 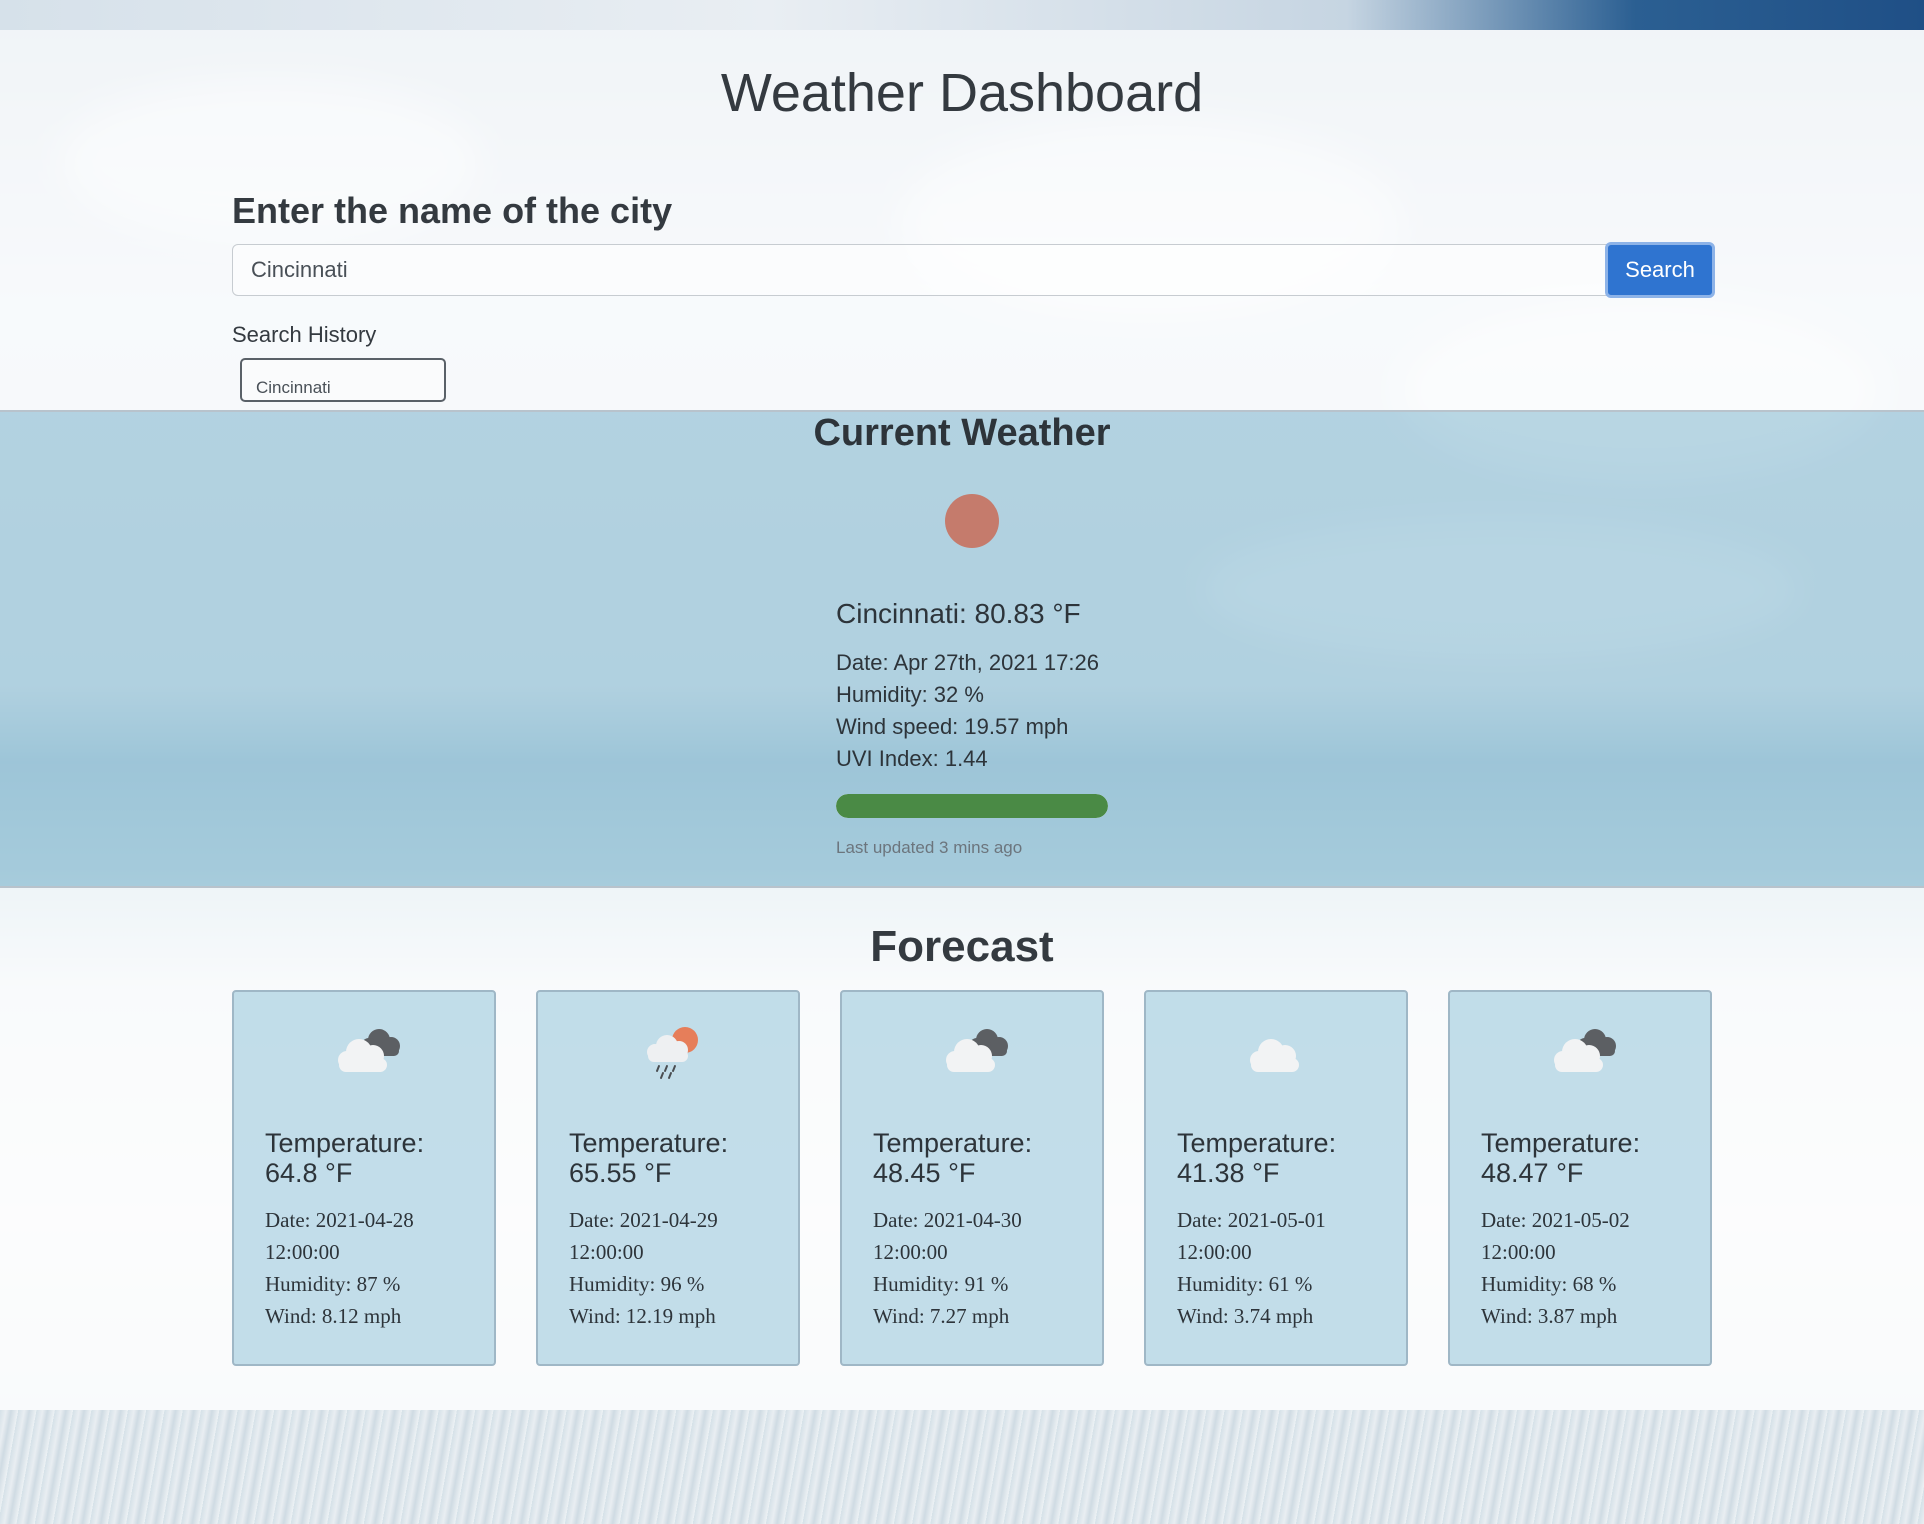 What do you see at coordinates (452, 210) in the screenshot?
I see `city-prompt-label: Enter the name of the city` at bounding box center [452, 210].